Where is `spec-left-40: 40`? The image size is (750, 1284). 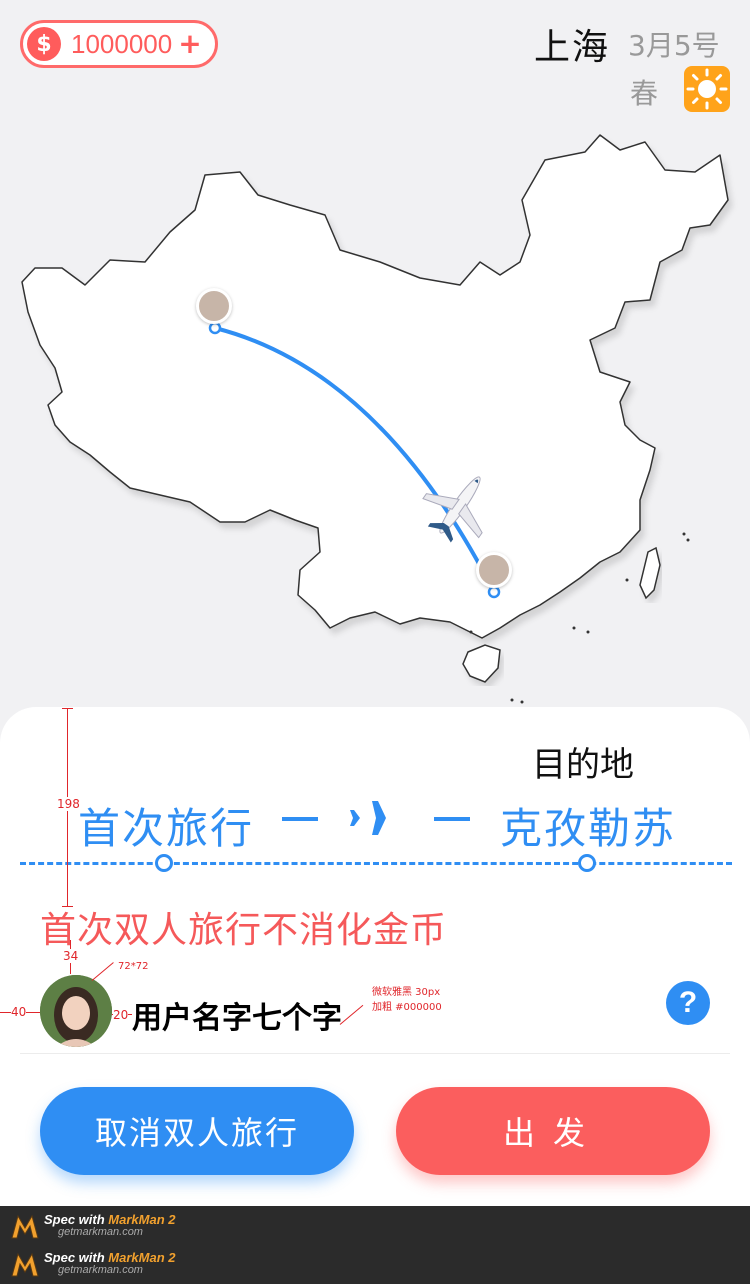 spec-left-40: 40 is located at coordinates (19, 1012).